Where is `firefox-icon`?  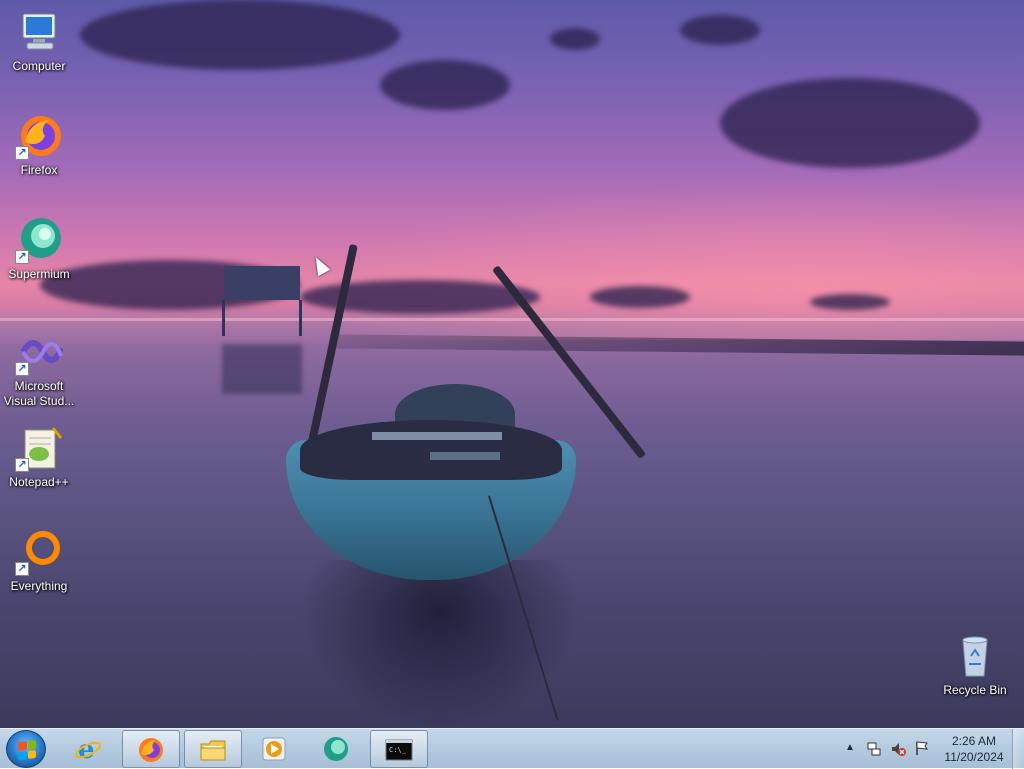 firefox-icon is located at coordinates (151, 750).